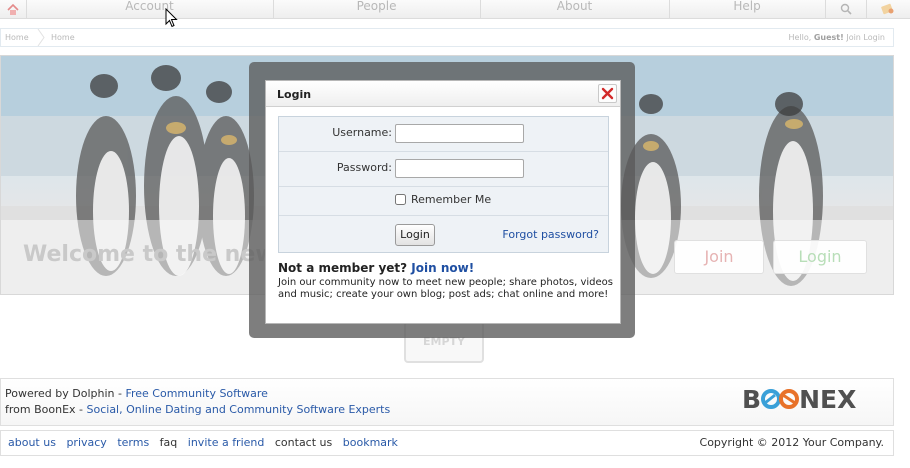  I want to click on forgot-password-link: Forgot password?, so click(550, 234).